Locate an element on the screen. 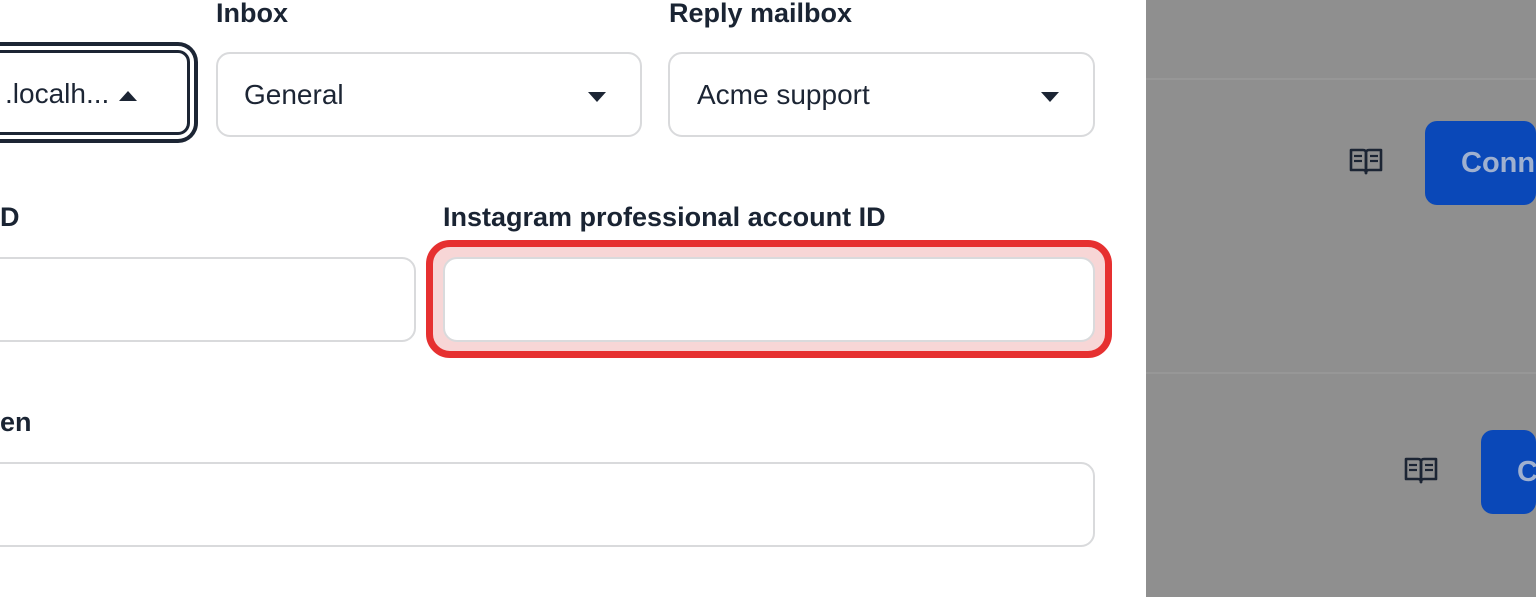 The width and height of the screenshot is (1536, 597). page-id-input is located at coordinates (208, 299).